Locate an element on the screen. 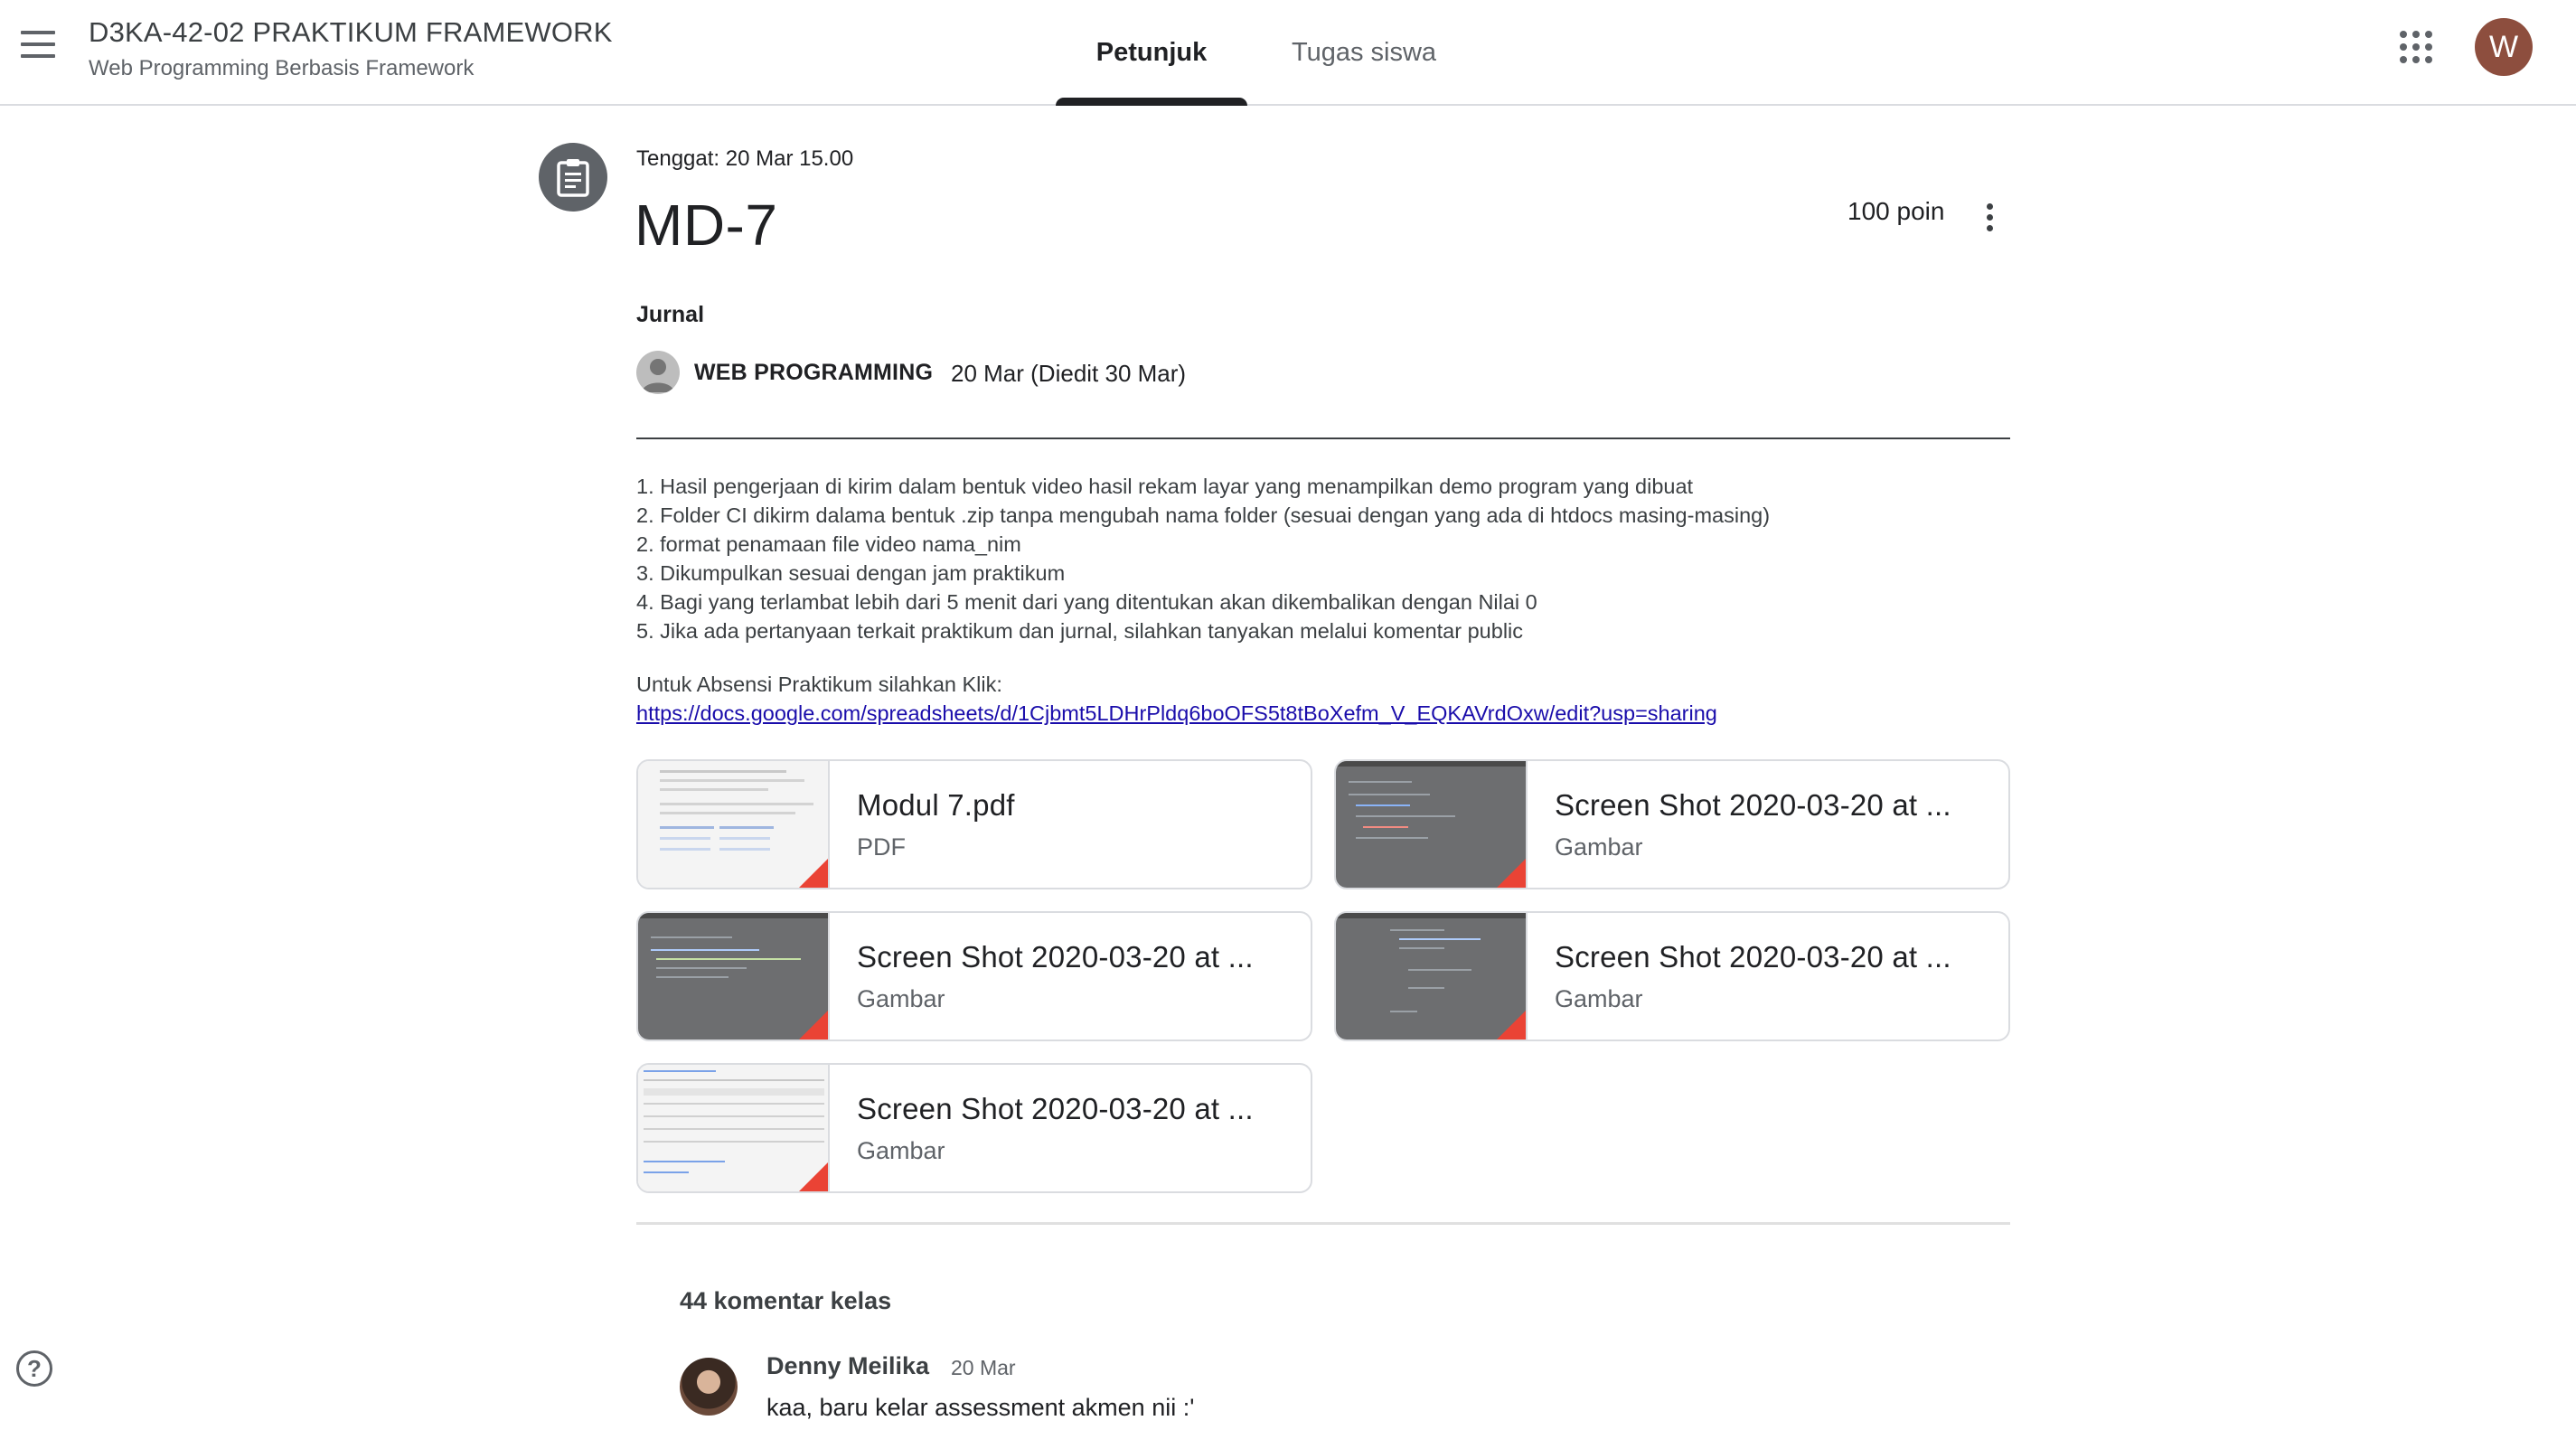 This screenshot has height=1430, width=2576. help-icon: ? is located at coordinates (34, 1369).